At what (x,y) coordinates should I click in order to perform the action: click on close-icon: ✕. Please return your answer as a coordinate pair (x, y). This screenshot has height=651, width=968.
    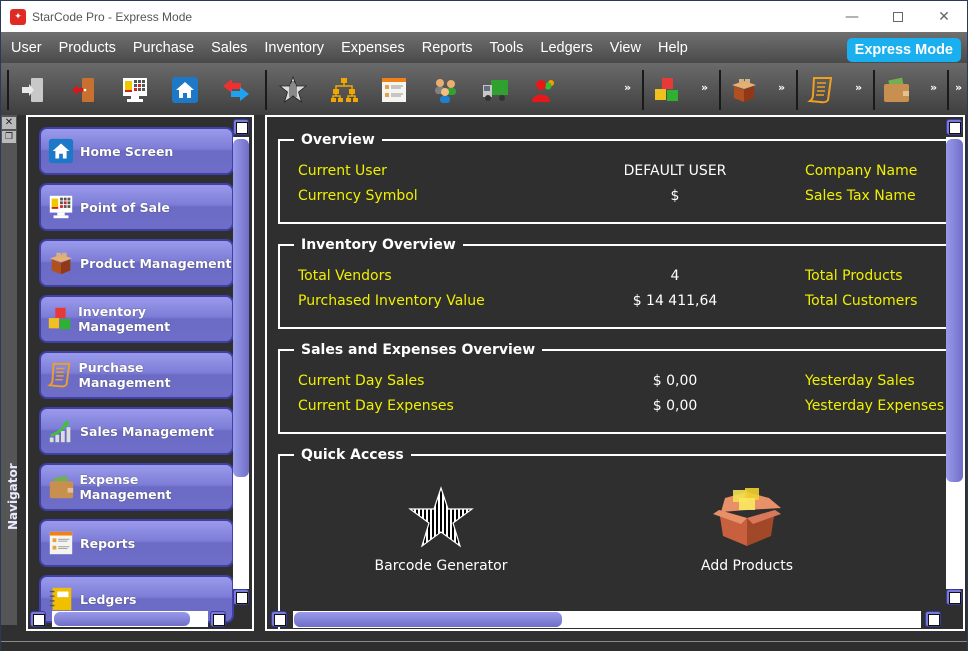
    Looking at the image, I should click on (9, 122).